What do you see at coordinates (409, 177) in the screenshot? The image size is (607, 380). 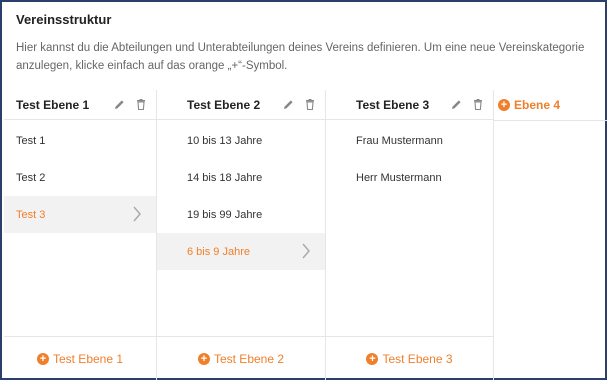 I see `list-item: Herr Mustermann` at bounding box center [409, 177].